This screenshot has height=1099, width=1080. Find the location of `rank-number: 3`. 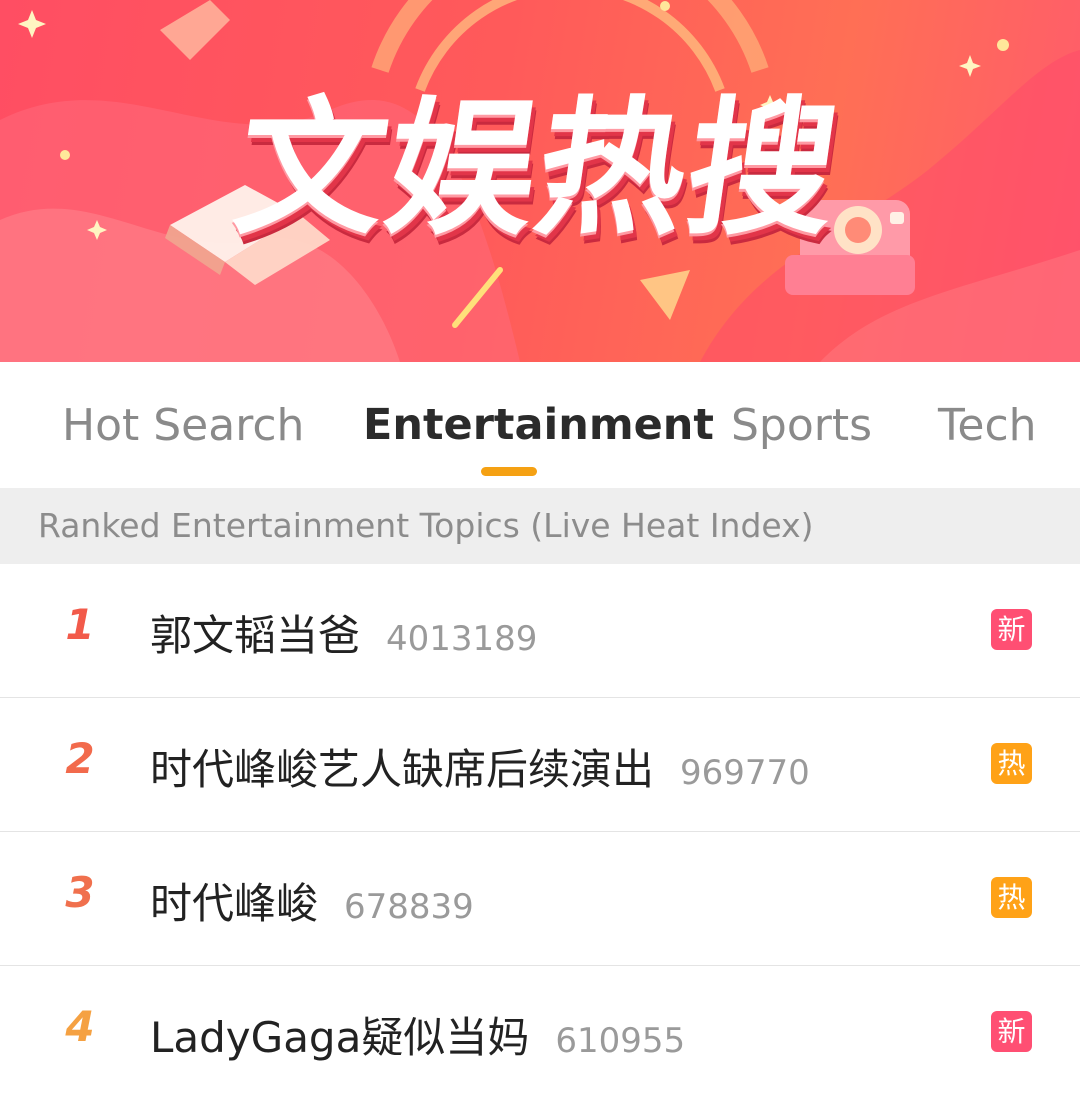

rank-number: 3 is located at coordinates (80, 892).